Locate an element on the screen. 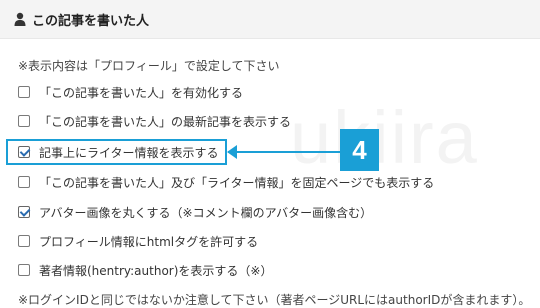 The height and width of the screenshot is (308, 540). option-label: 著者情報(hentry:author)を表示する（※） is located at coordinates (156, 270).